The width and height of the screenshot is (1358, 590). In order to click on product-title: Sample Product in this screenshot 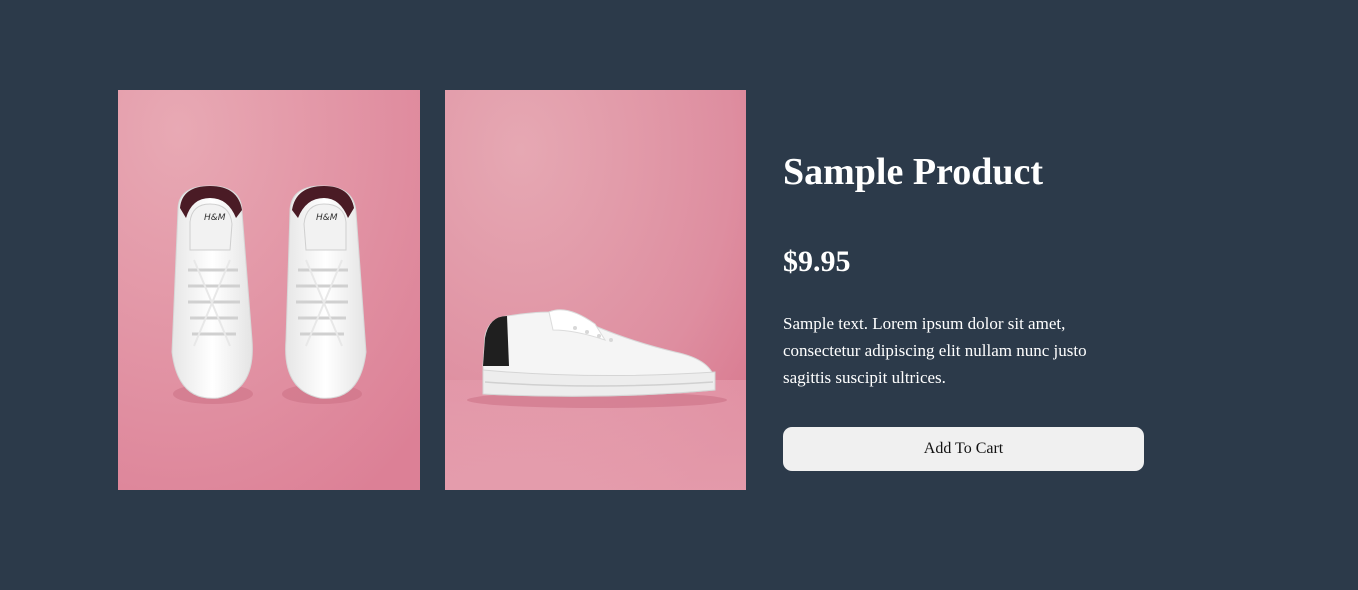, I will do `click(913, 172)`.